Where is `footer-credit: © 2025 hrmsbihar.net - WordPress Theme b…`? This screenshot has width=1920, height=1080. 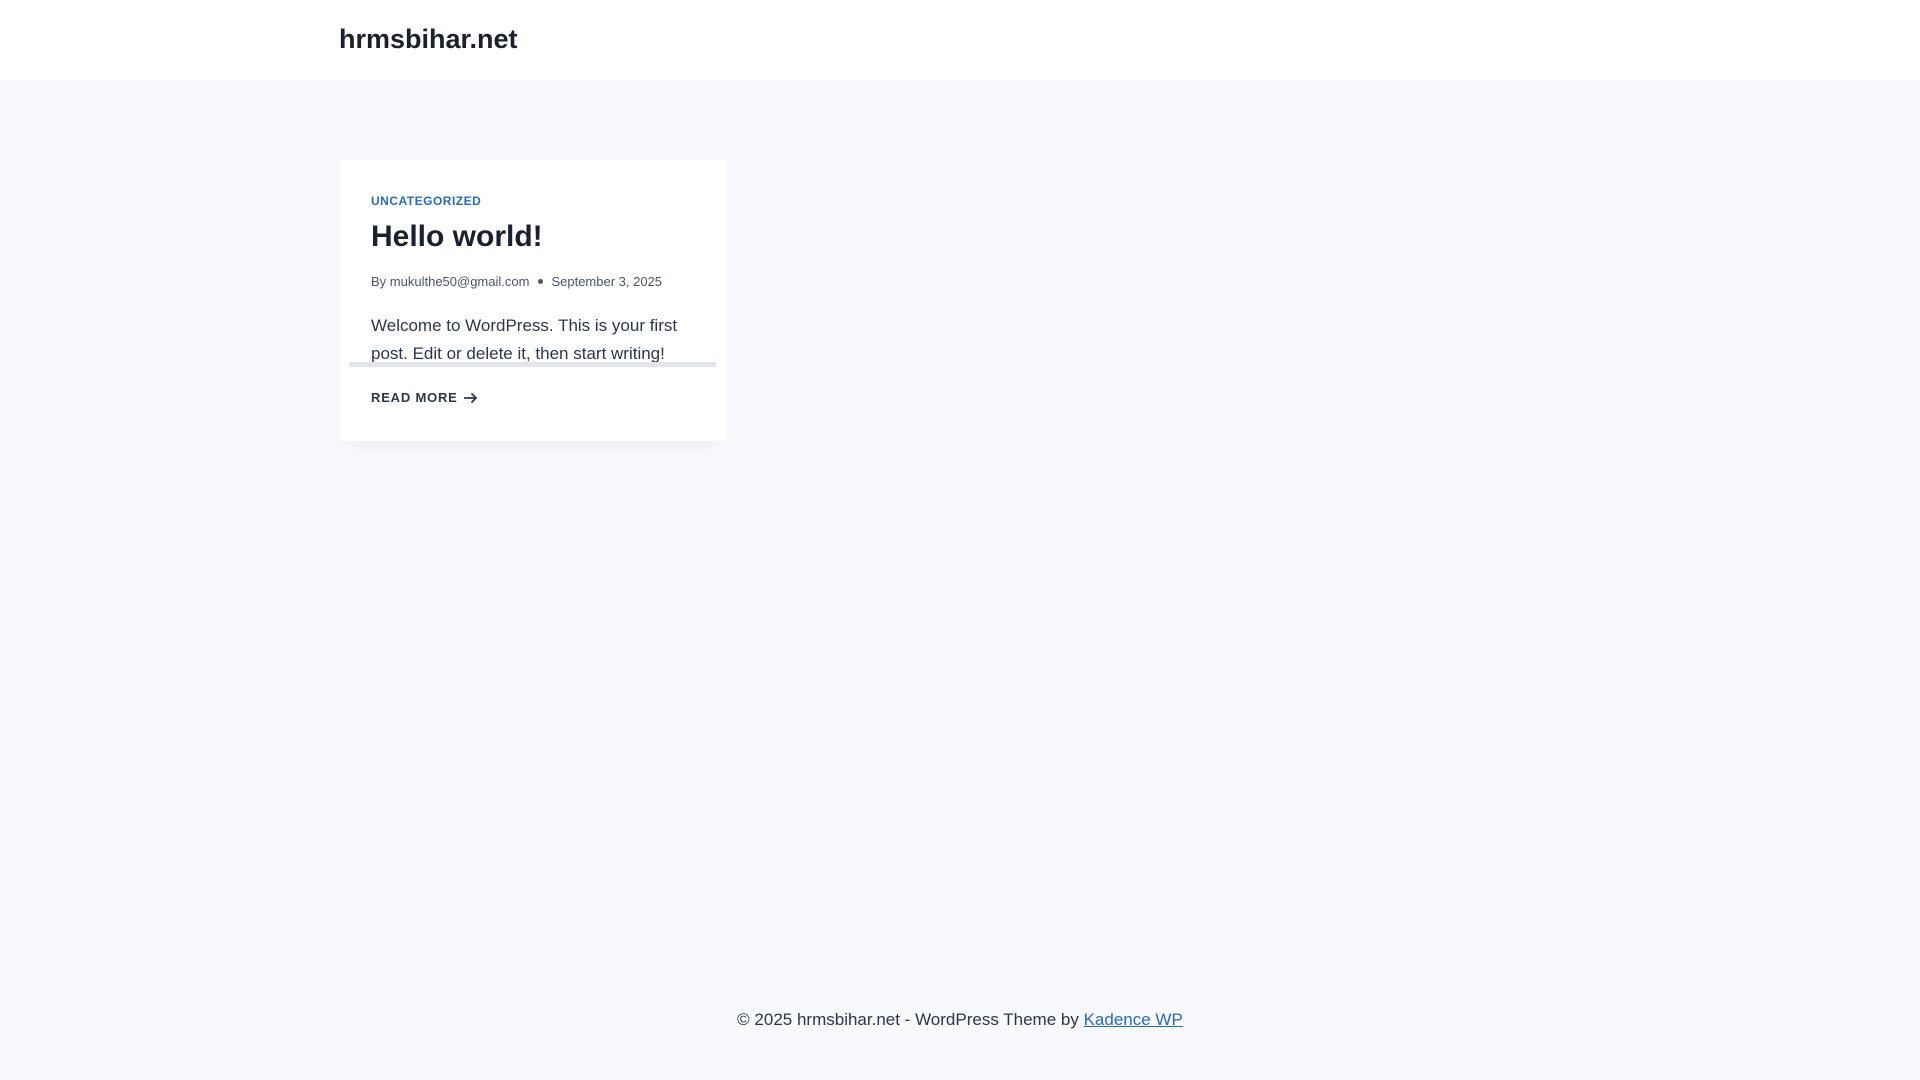
footer-credit: © 2025 hrmsbihar.net - WordPress Theme b… is located at coordinates (960, 1020).